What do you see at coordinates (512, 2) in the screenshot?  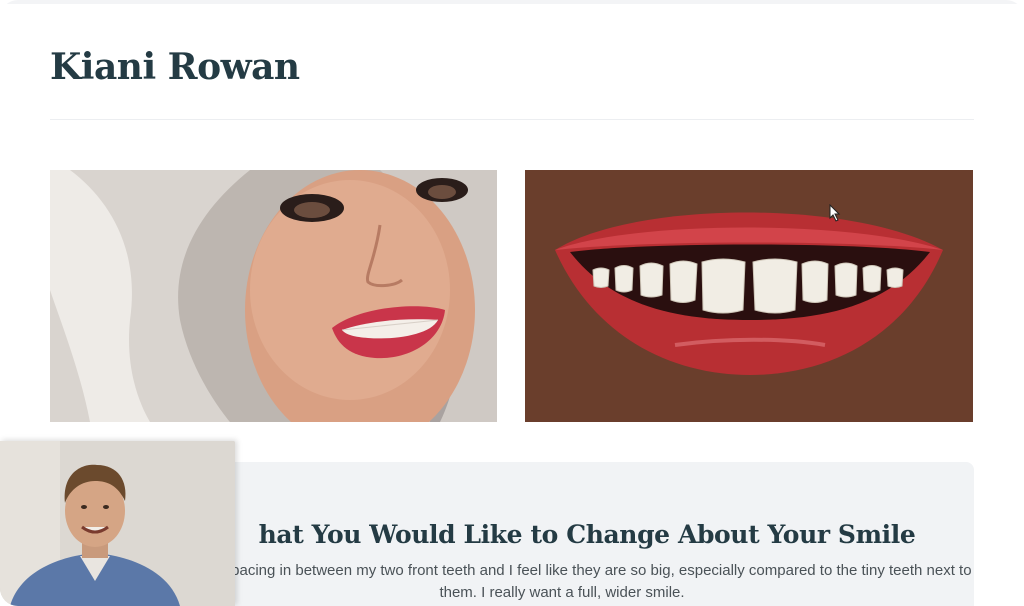 I see `top-edge` at bounding box center [512, 2].